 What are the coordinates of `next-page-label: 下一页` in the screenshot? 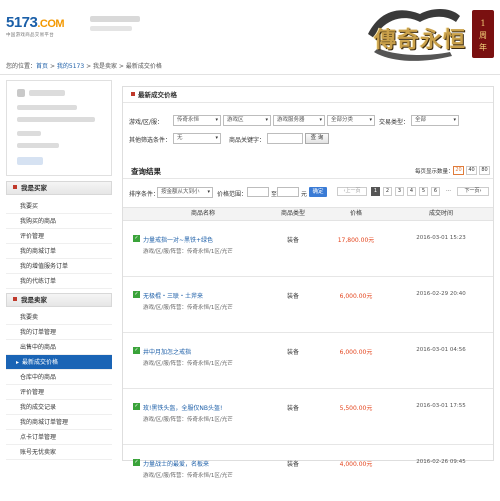 It's located at (472, 191).